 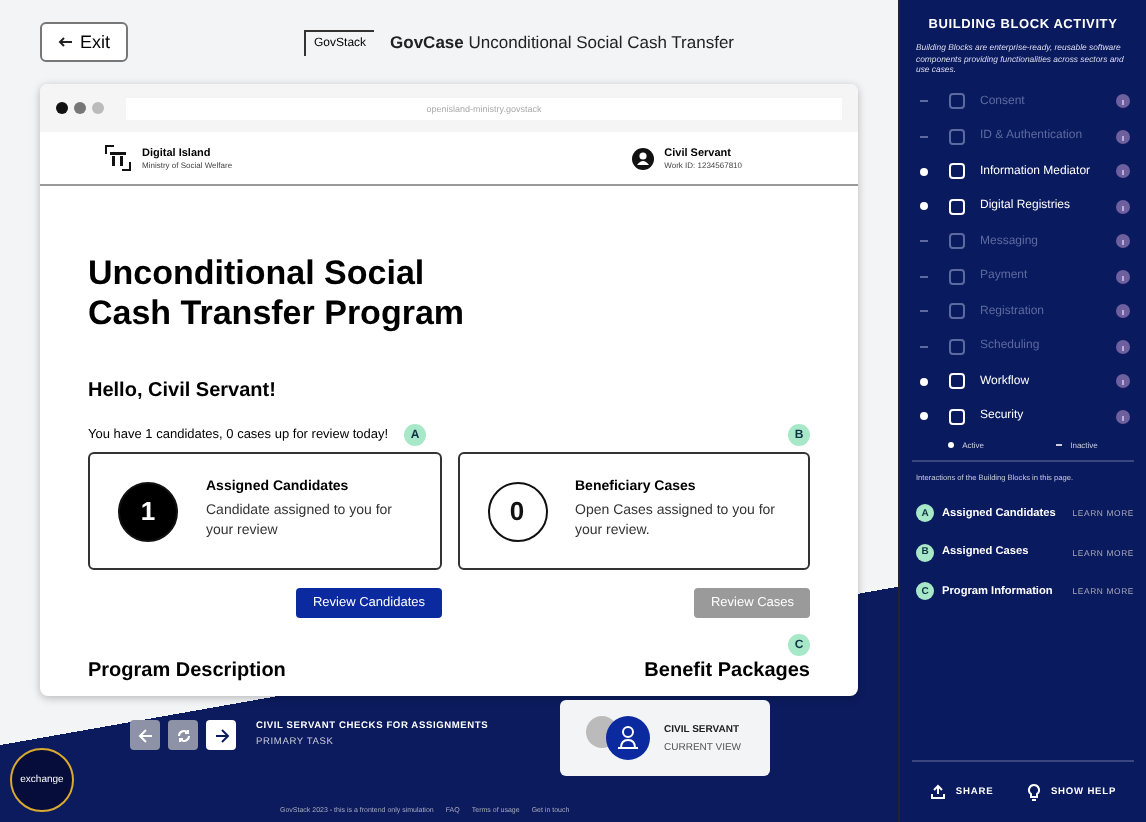 I want to click on arrow-right-icon, so click(x=221, y=735).